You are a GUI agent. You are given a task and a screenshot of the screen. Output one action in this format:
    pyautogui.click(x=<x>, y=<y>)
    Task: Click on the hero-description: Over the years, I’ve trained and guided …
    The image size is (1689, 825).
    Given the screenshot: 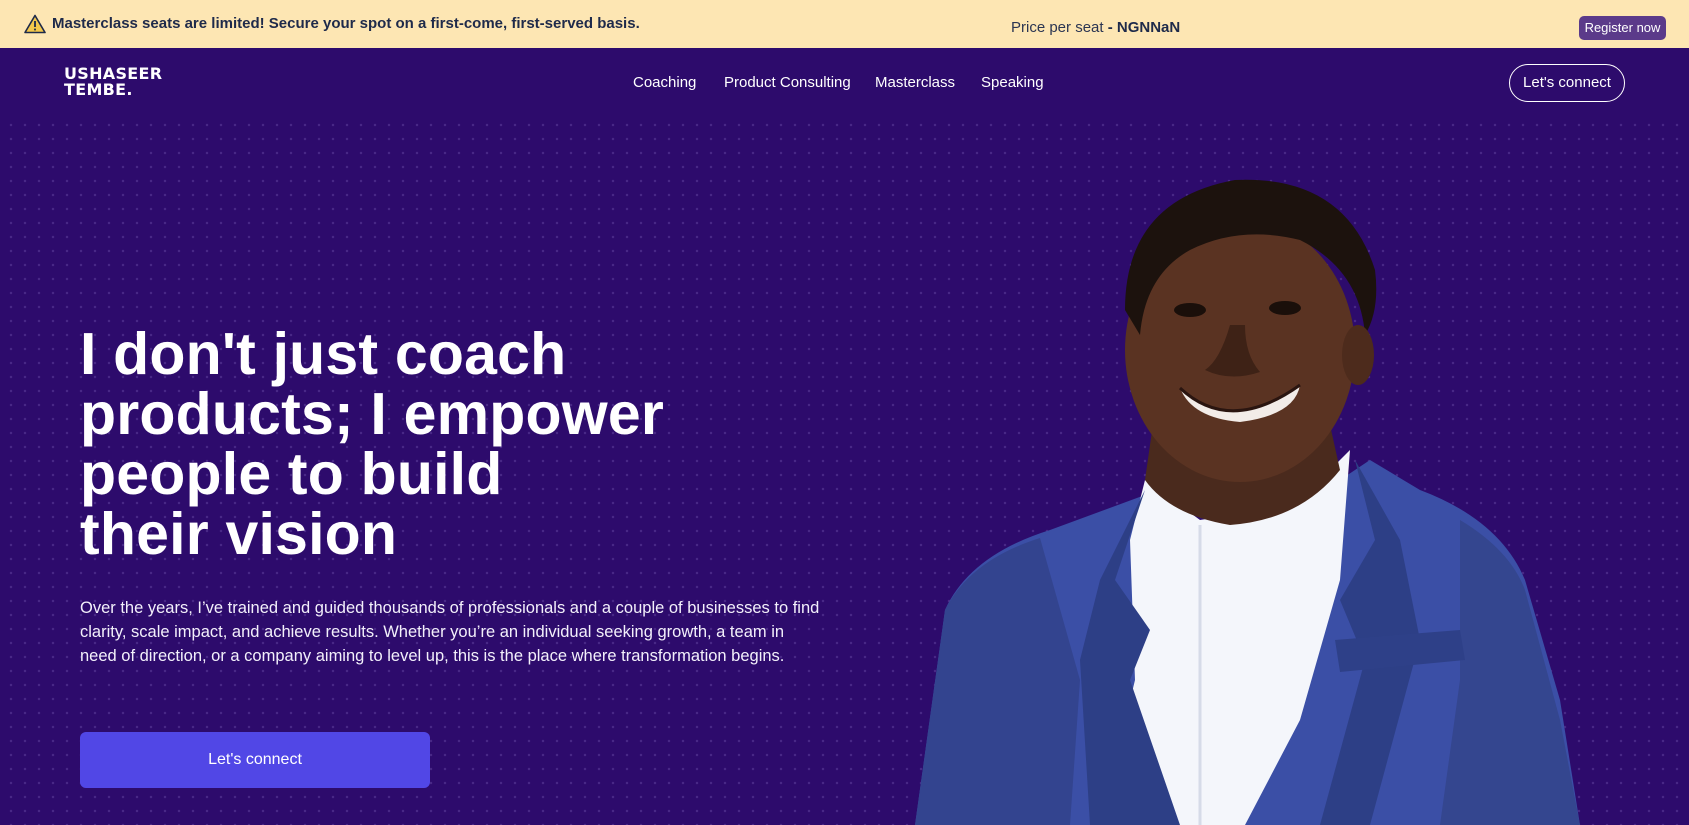 What is the action you would take?
    pyautogui.click(x=450, y=632)
    